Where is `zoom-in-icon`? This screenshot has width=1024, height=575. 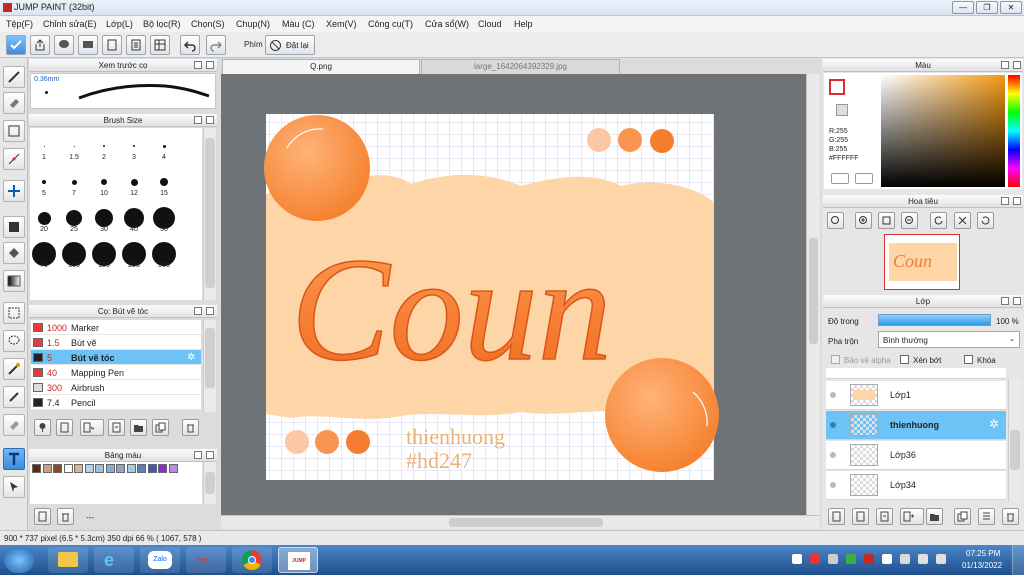
zoom-in-icon is located at coordinates (835, 220).